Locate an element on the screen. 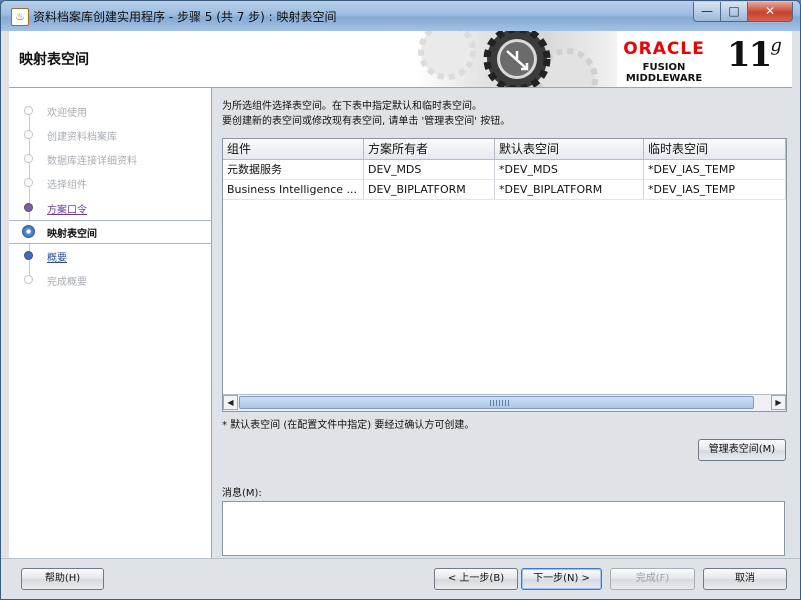 The height and width of the screenshot is (600, 801). nav-step-select-components: 选择组件 is located at coordinates (110, 183).